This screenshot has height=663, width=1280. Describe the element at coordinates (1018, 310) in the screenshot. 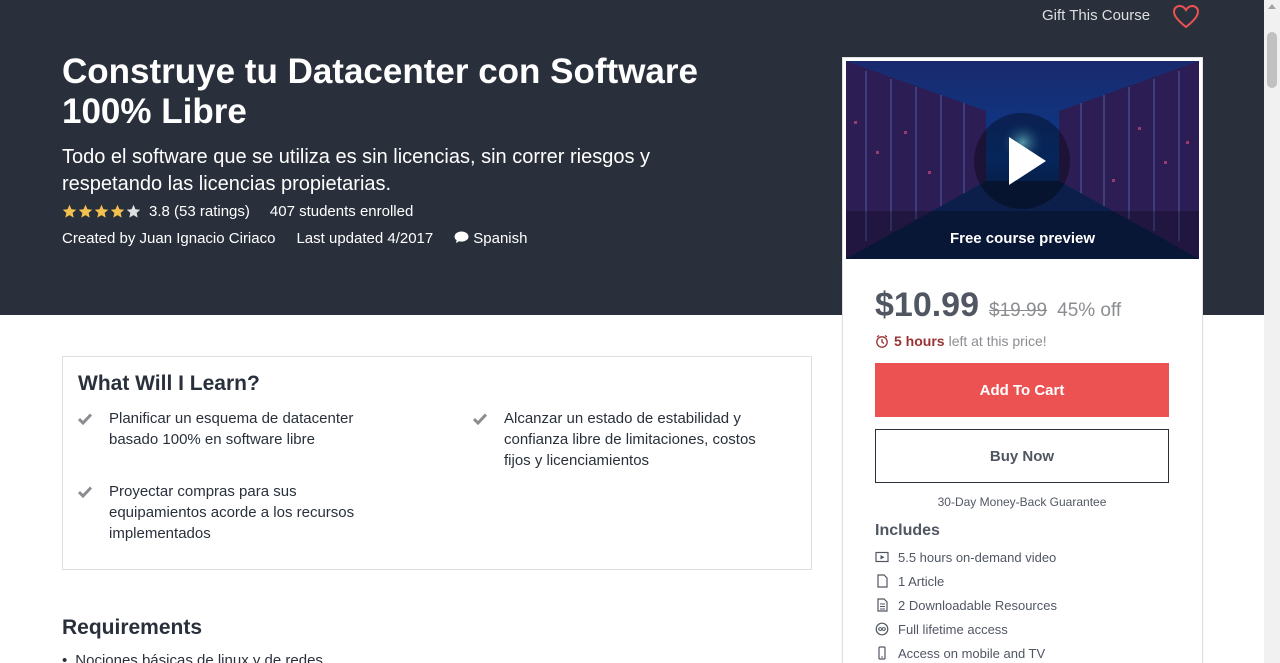

I see `original-price: $19.99` at that location.